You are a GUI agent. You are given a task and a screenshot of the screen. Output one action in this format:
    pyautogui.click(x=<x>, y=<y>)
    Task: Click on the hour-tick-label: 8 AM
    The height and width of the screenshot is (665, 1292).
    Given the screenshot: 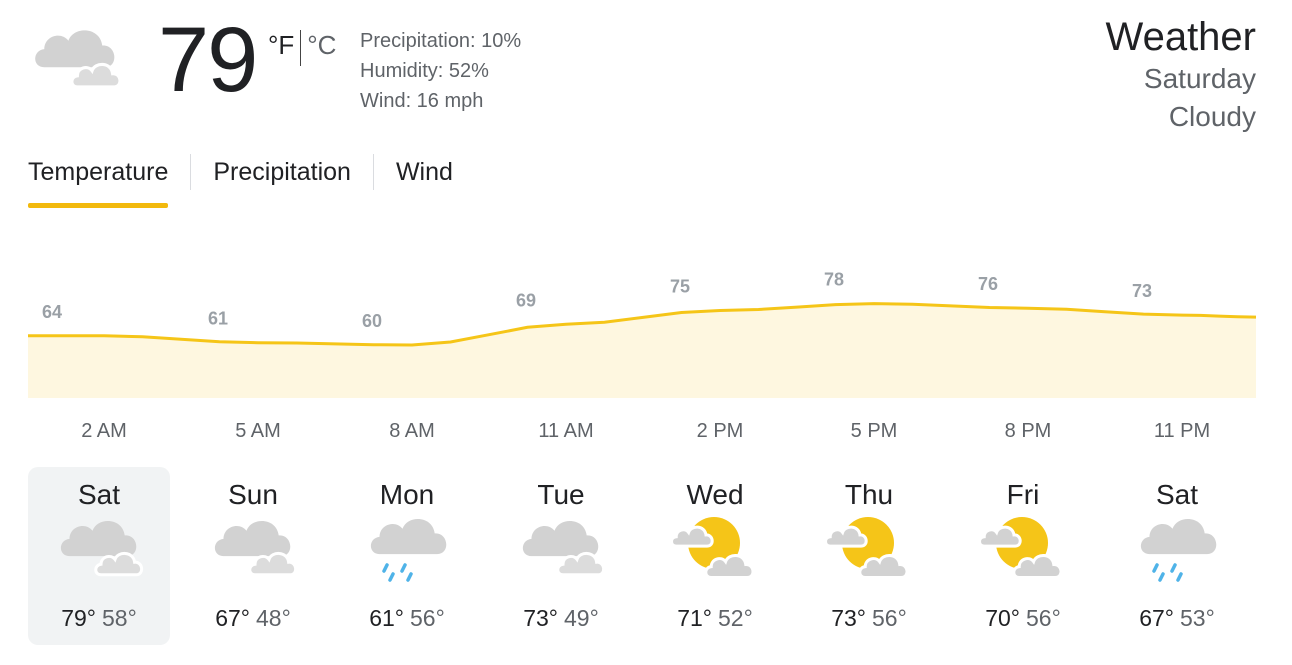 What is the action you would take?
    pyautogui.click(x=412, y=431)
    